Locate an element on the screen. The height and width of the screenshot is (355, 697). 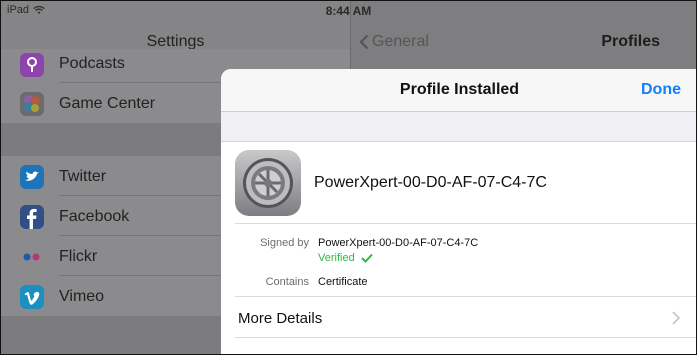
sidebar-item-label: Game Center is located at coordinates (107, 103).